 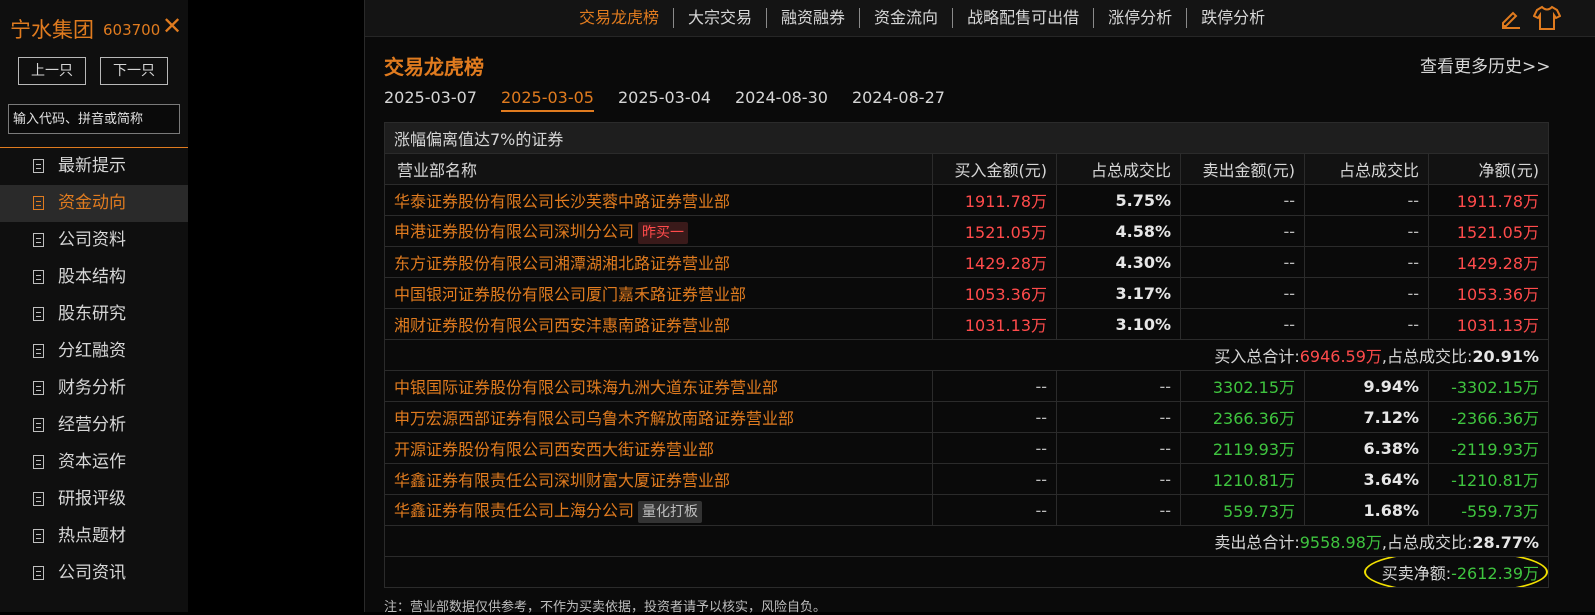 I want to click on column-header: 净额(元), so click(x=1488, y=169).